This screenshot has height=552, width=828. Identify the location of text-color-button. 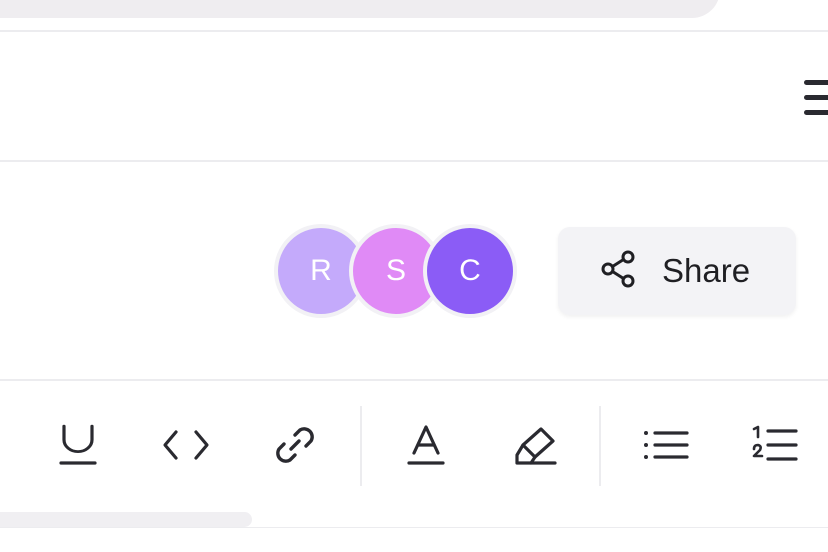
(426, 447).